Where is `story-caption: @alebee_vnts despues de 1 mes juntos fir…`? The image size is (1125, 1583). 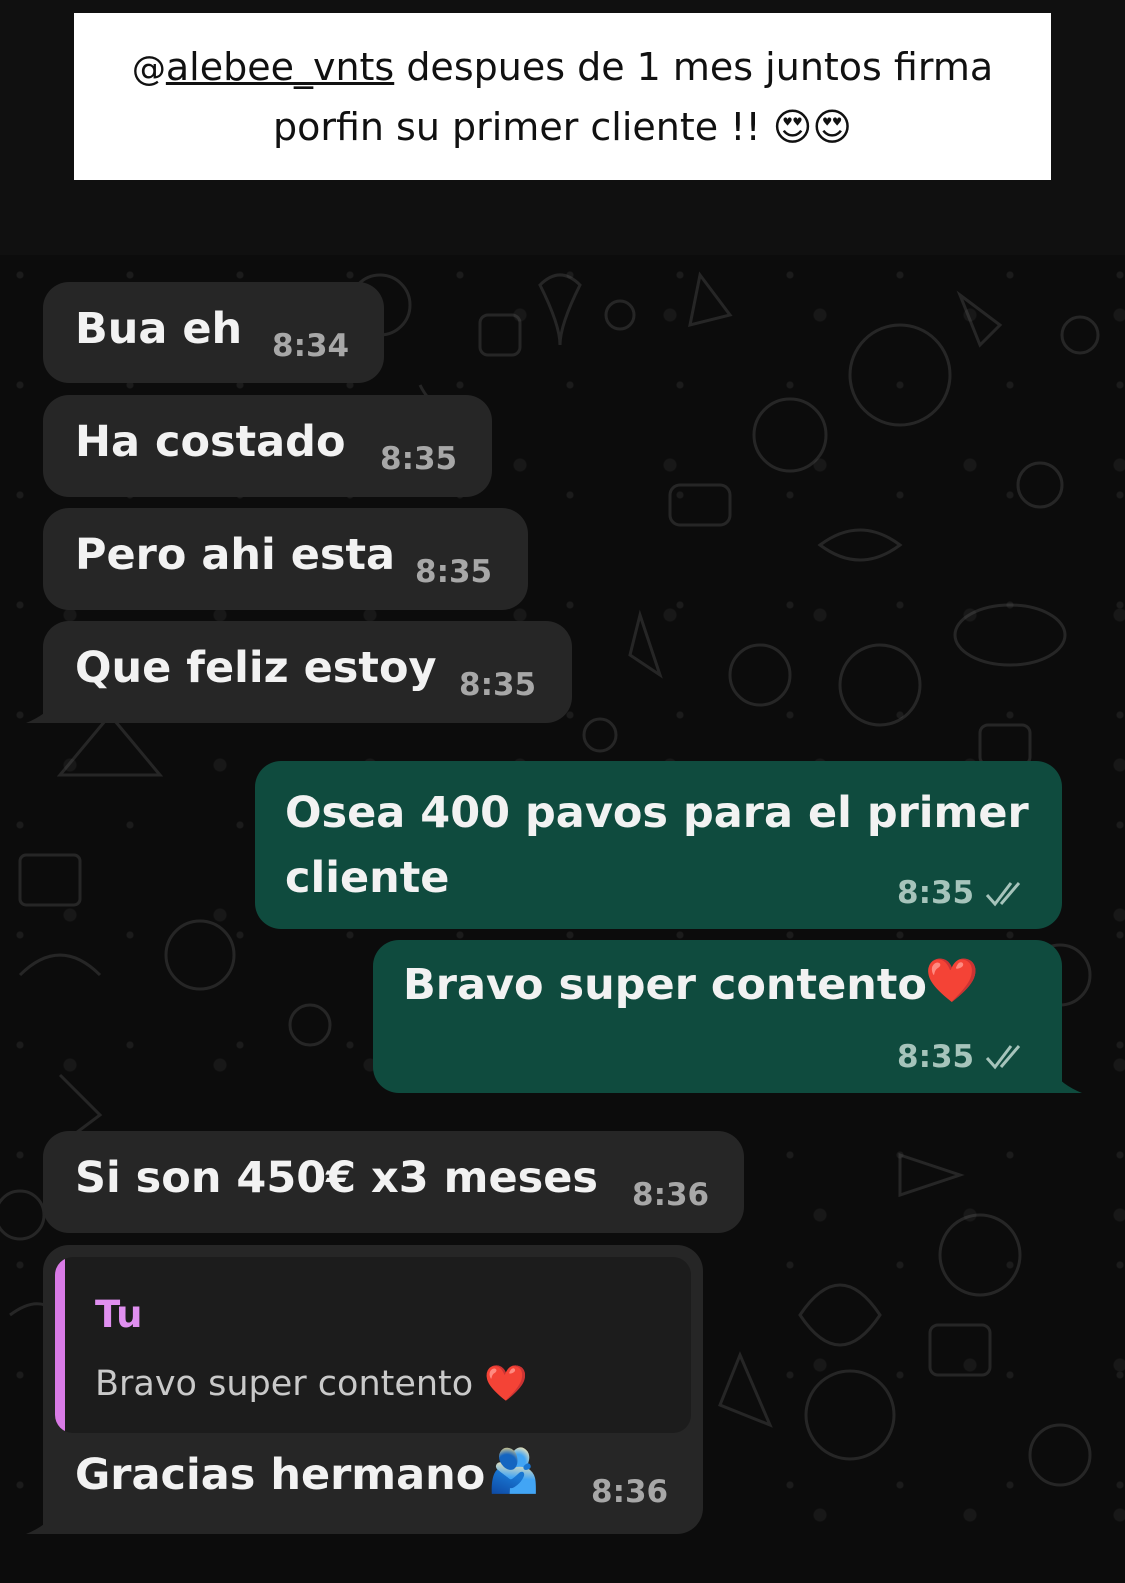
story-caption: @alebee_vnts despues de 1 mes juntos fir… is located at coordinates (562, 96).